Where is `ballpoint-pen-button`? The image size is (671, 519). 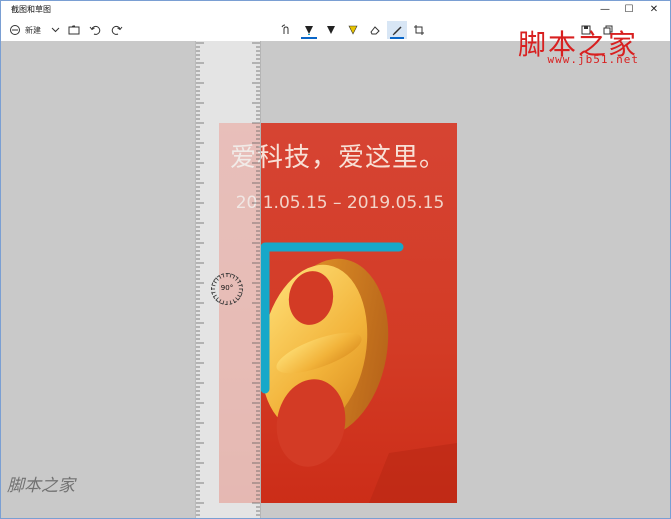
ballpoint-pen-button is located at coordinates (309, 30).